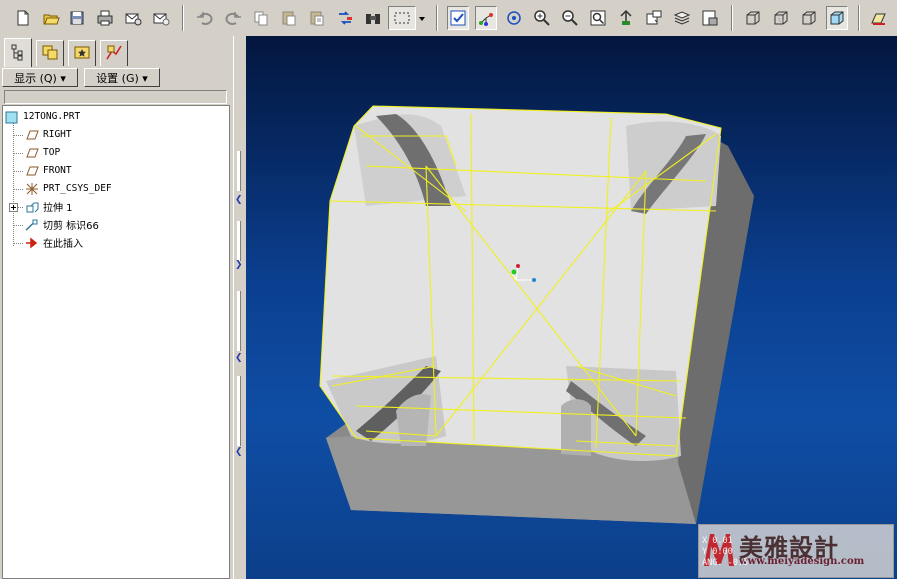 The width and height of the screenshot is (897, 579). What do you see at coordinates (878, 18) in the screenshot?
I see `sketch-plane-icon` at bounding box center [878, 18].